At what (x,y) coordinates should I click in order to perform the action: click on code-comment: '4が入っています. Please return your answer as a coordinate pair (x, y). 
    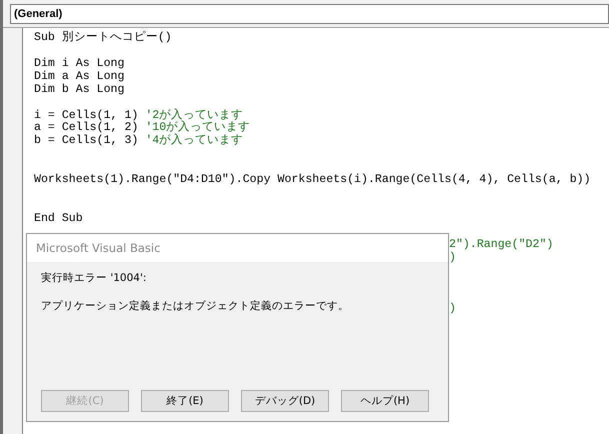
    Looking at the image, I should click on (194, 141).